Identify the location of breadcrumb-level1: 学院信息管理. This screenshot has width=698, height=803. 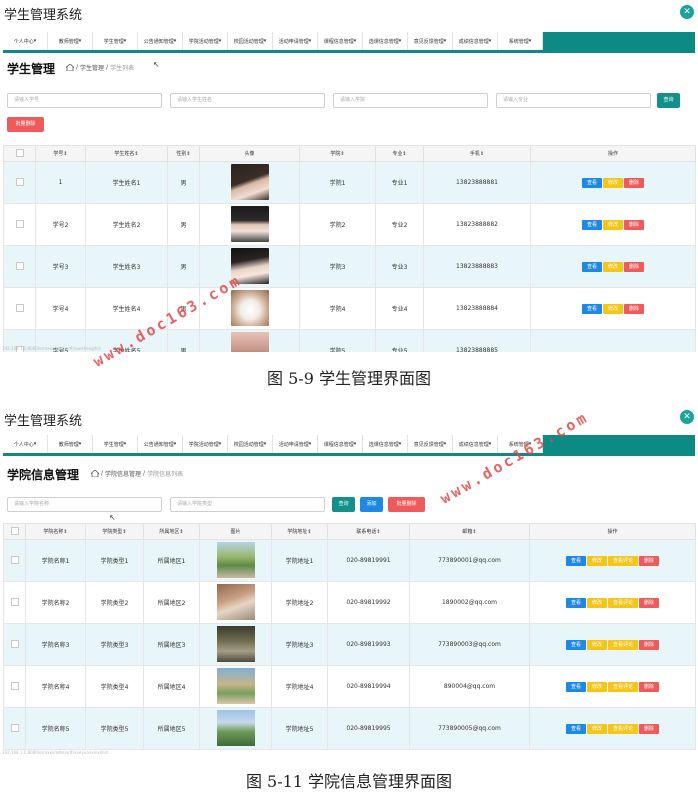
(123, 473).